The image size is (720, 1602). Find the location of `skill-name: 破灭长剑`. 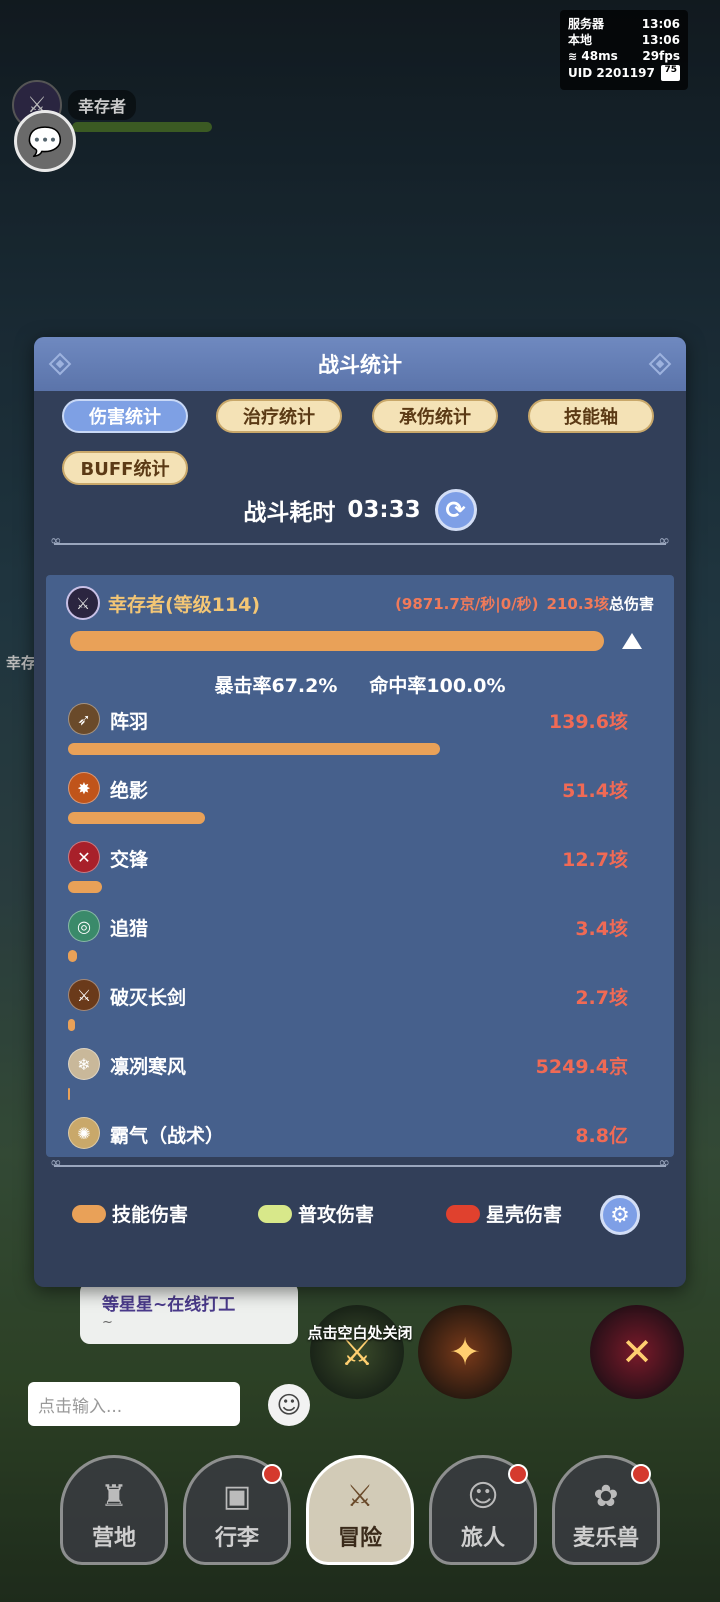

skill-name: 破灭长剑 is located at coordinates (148, 998).